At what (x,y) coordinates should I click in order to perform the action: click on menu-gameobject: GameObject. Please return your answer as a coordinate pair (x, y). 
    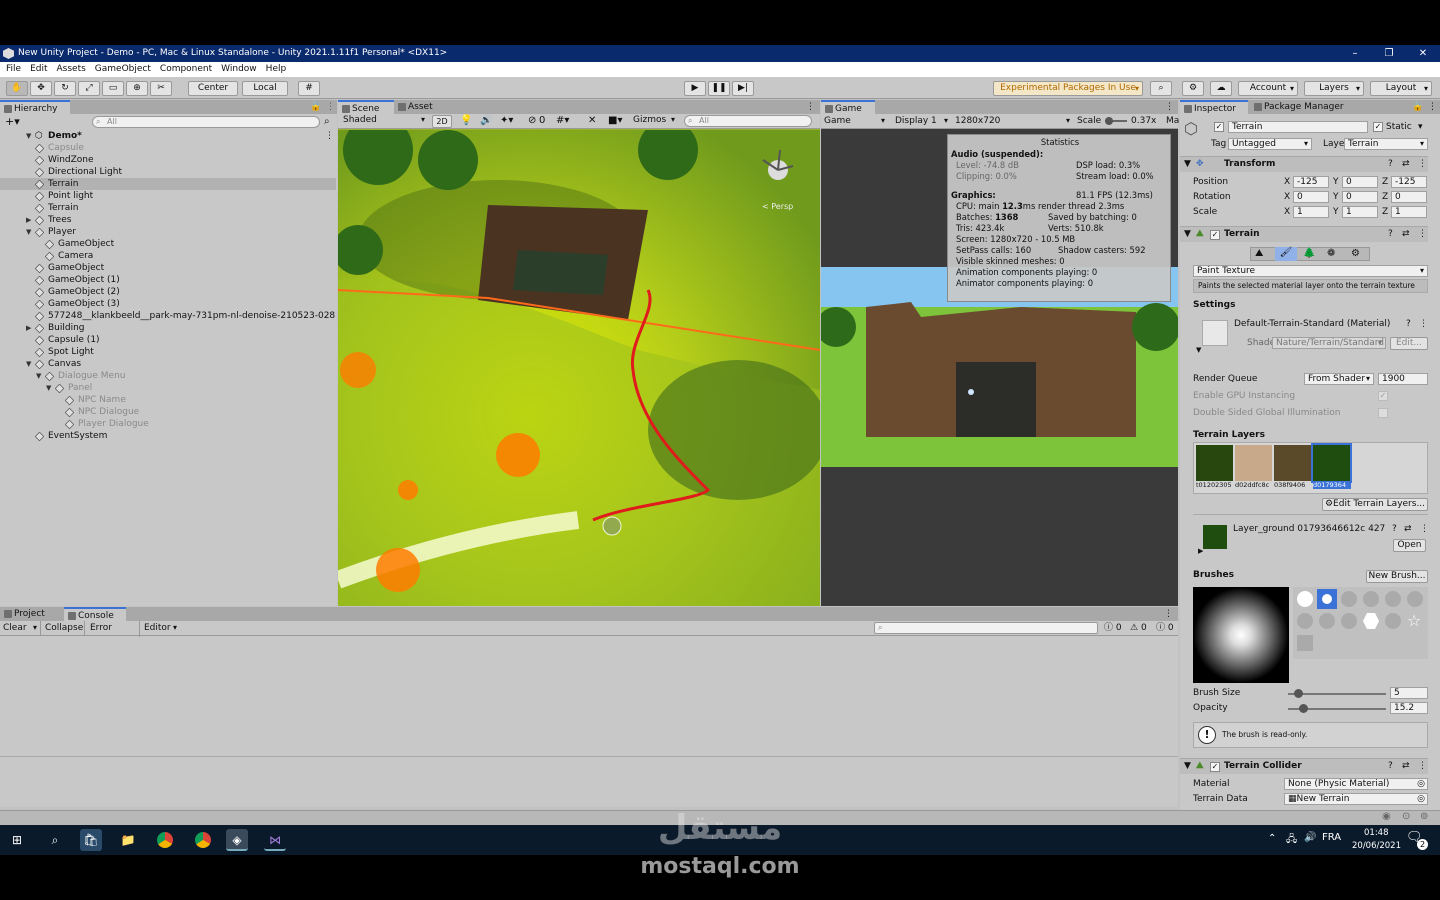
    Looking at the image, I should click on (121, 69).